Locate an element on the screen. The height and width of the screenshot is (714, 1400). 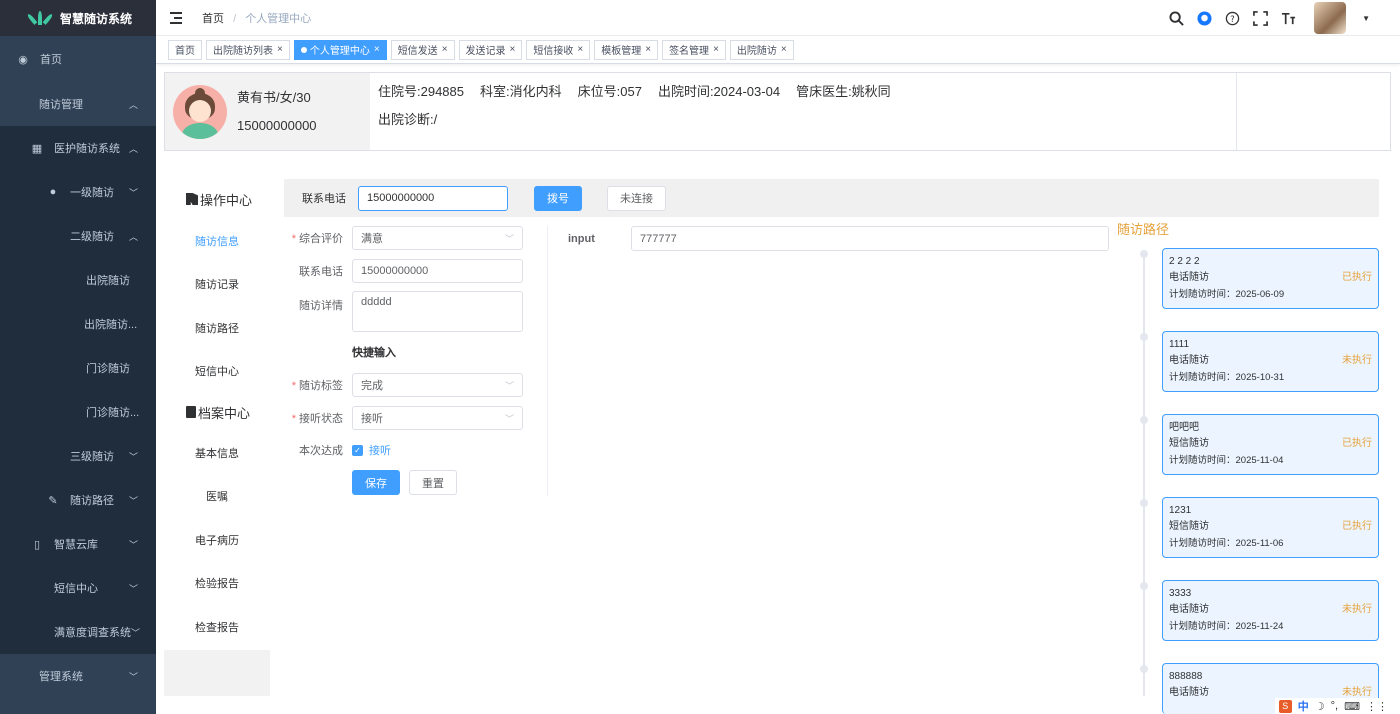
time-prefix: 计划随访时间： is located at coordinates (1202, 460).